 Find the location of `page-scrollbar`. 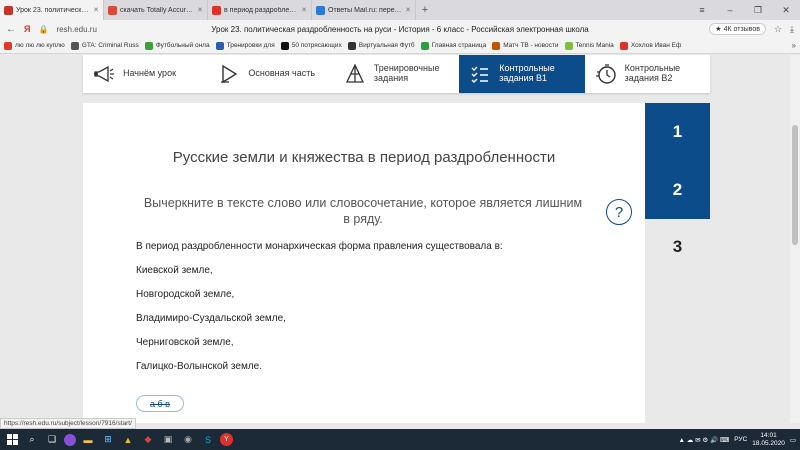

page-scrollbar is located at coordinates (795, 239).